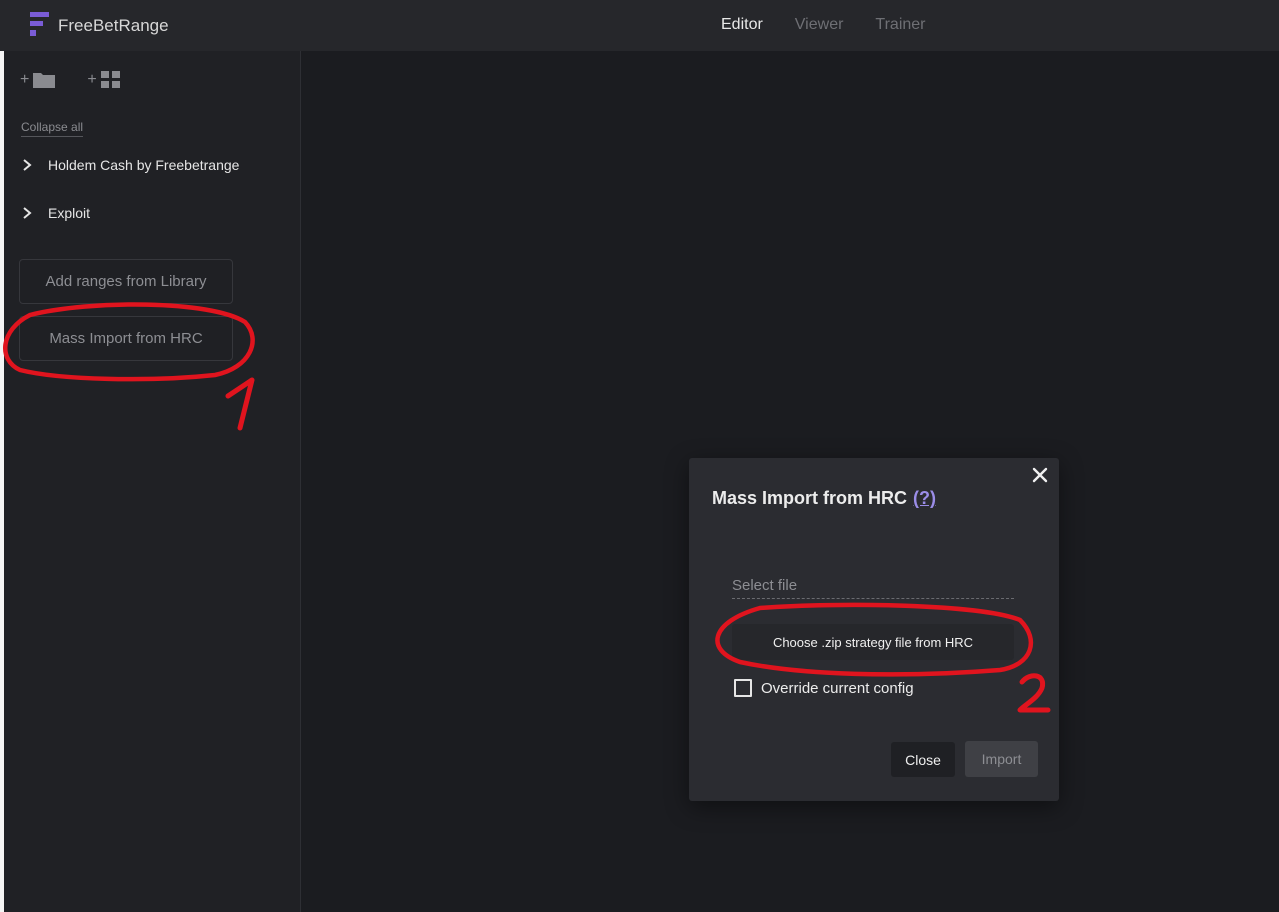 The height and width of the screenshot is (912, 1279). I want to click on dialog-title-text: Mass Import from HRC, so click(810, 498).